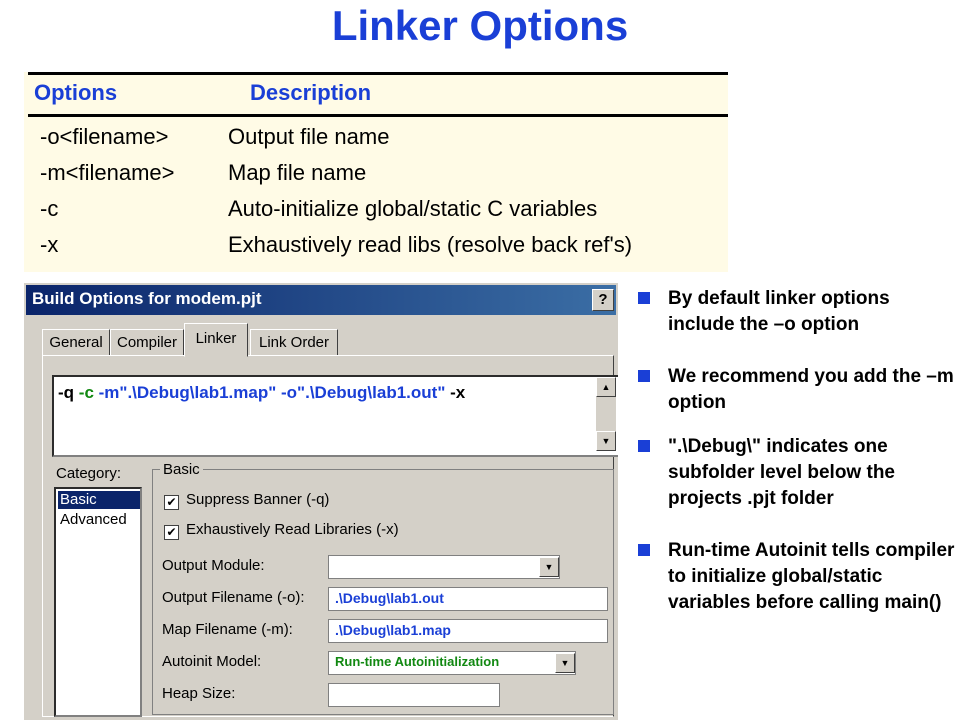 This screenshot has height=720, width=960. What do you see at coordinates (212, 661) in the screenshot?
I see `autoinit-model-label: Autoinit Model:` at bounding box center [212, 661].